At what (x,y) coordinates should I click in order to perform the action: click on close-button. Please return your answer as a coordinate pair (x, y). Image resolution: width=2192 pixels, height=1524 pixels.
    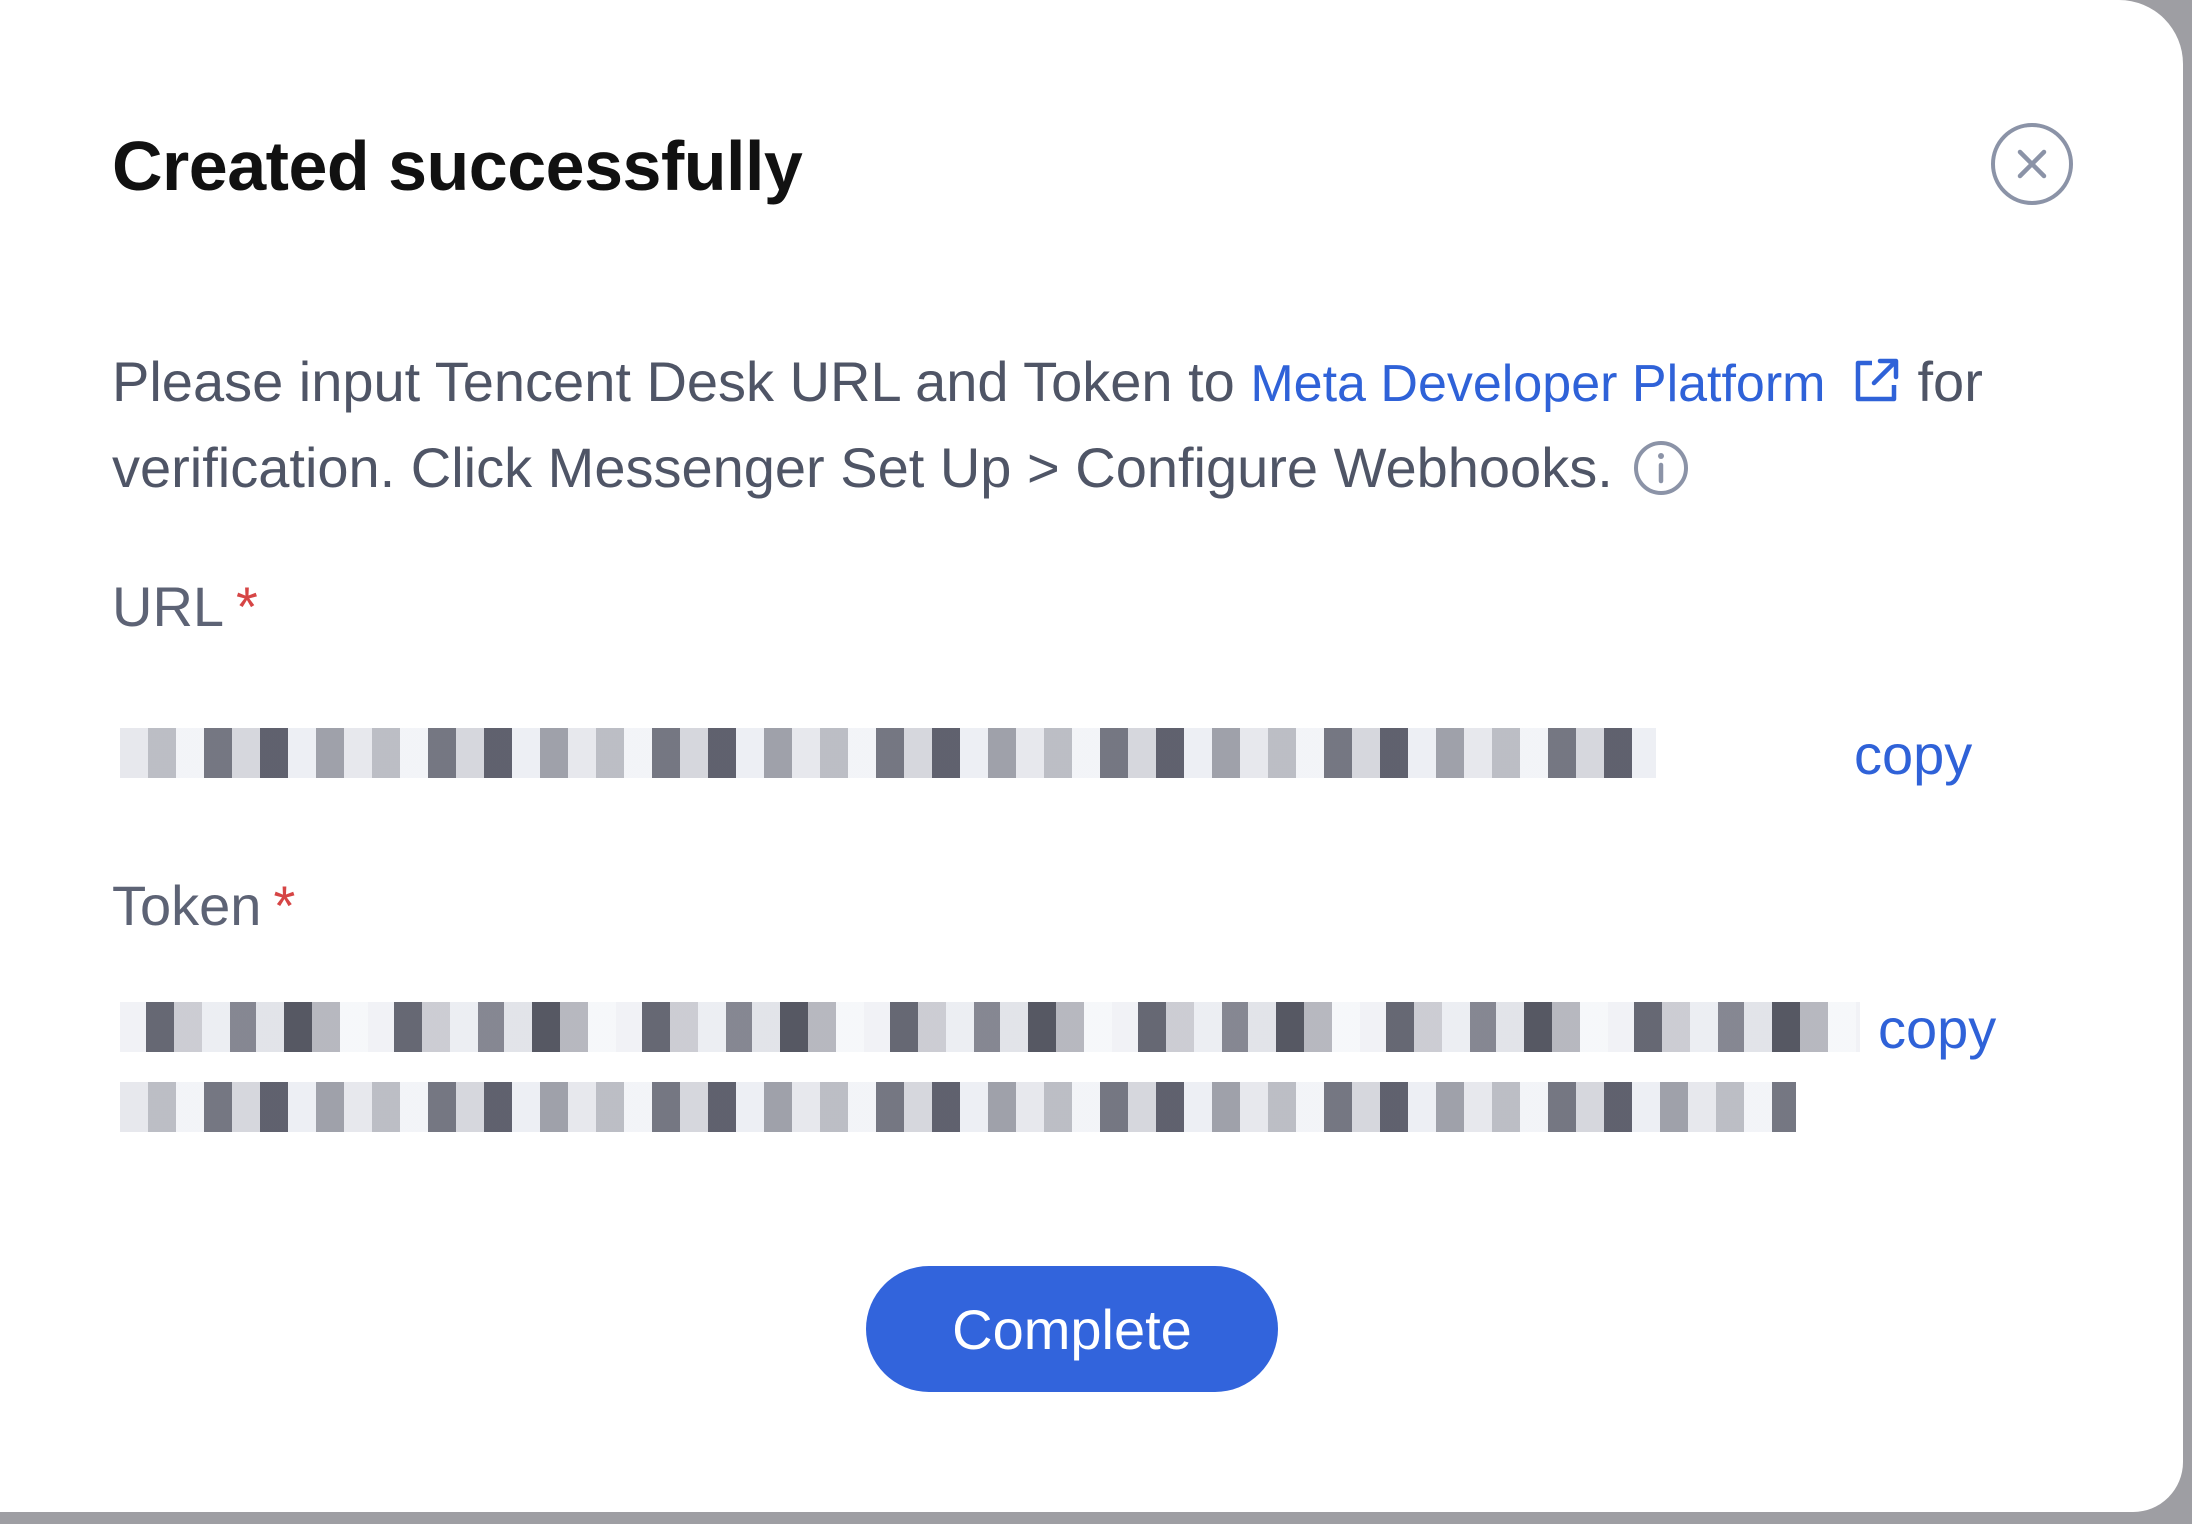
    Looking at the image, I should click on (2032, 164).